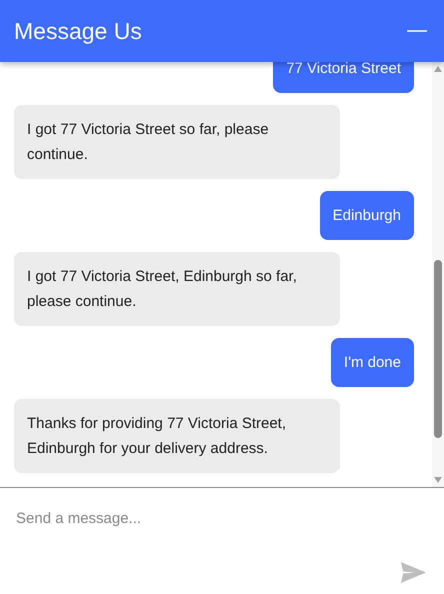 This screenshot has width=444, height=594. Describe the element at coordinates (413, 572) in the screenshot. I see `send-icon` at that location.